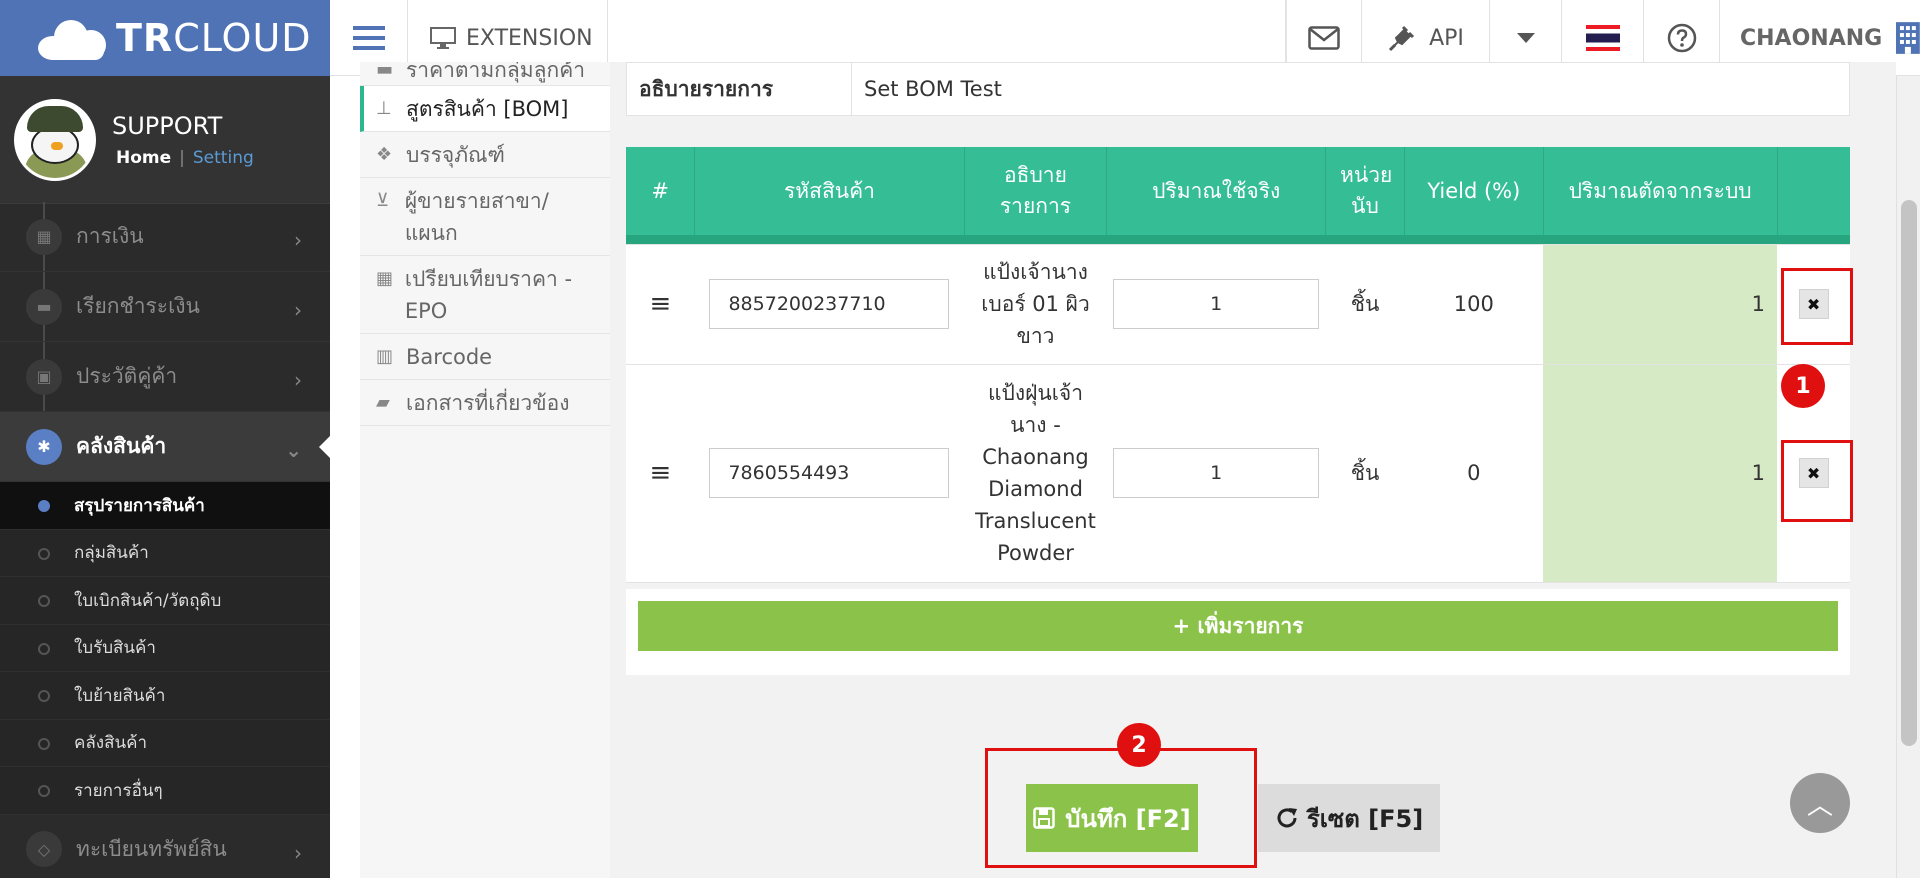 This screenshot has height=878, width=1920. Describe the element at coordinates (165, 846) in the screenshot. I see `sidebar-item-assets: ◇ ทะเบียนทรัพย์สิน ›` at that location.